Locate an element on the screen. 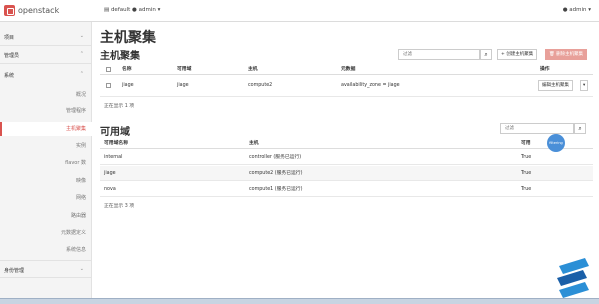  zones-count: 正在显示 3 项 is located at coordinates (119, 206).